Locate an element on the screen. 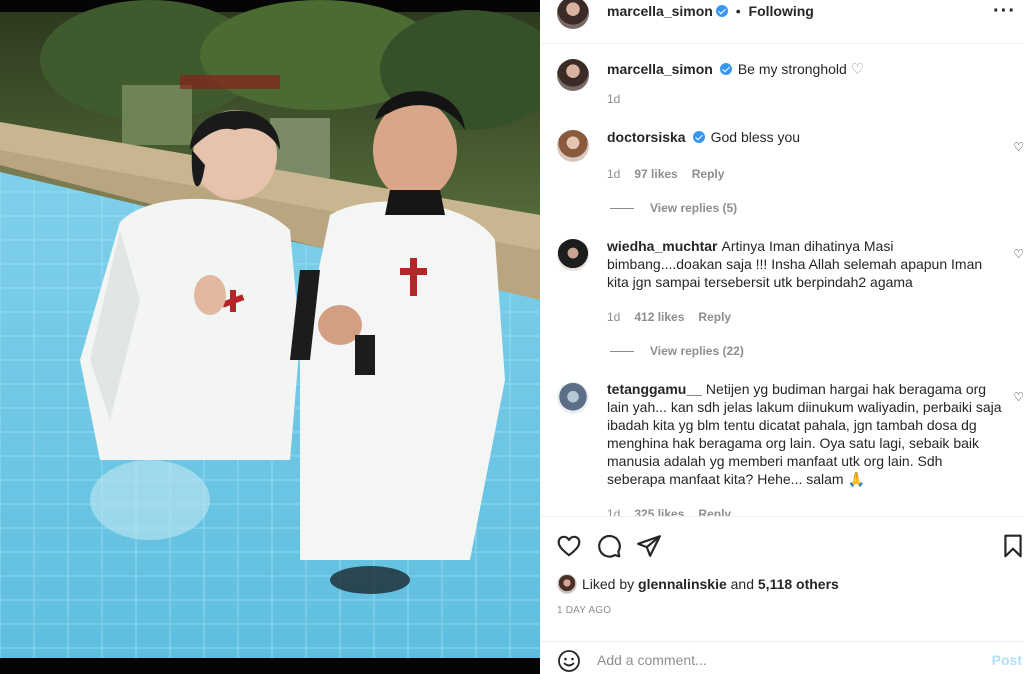 The image size is (1024, 674). author-avatar is located at coordinates (573, 14).